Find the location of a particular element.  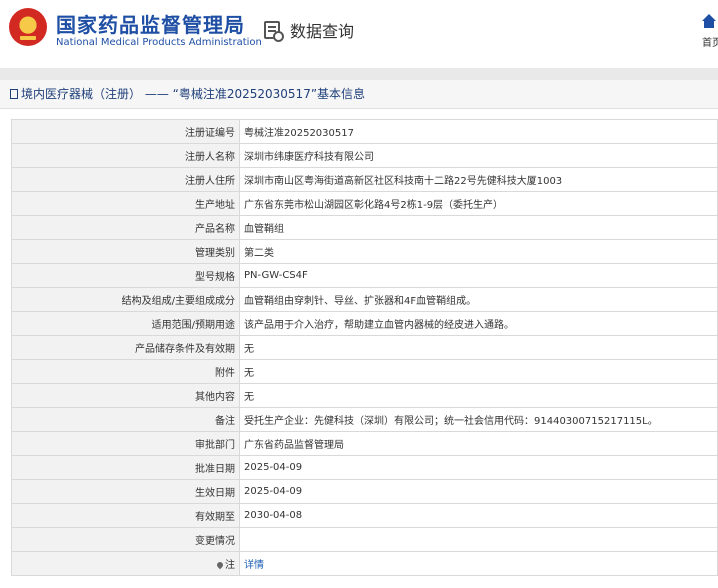

table-row: 审批部门 广东省药品监督管理局 is located at coordinates (364, 443).